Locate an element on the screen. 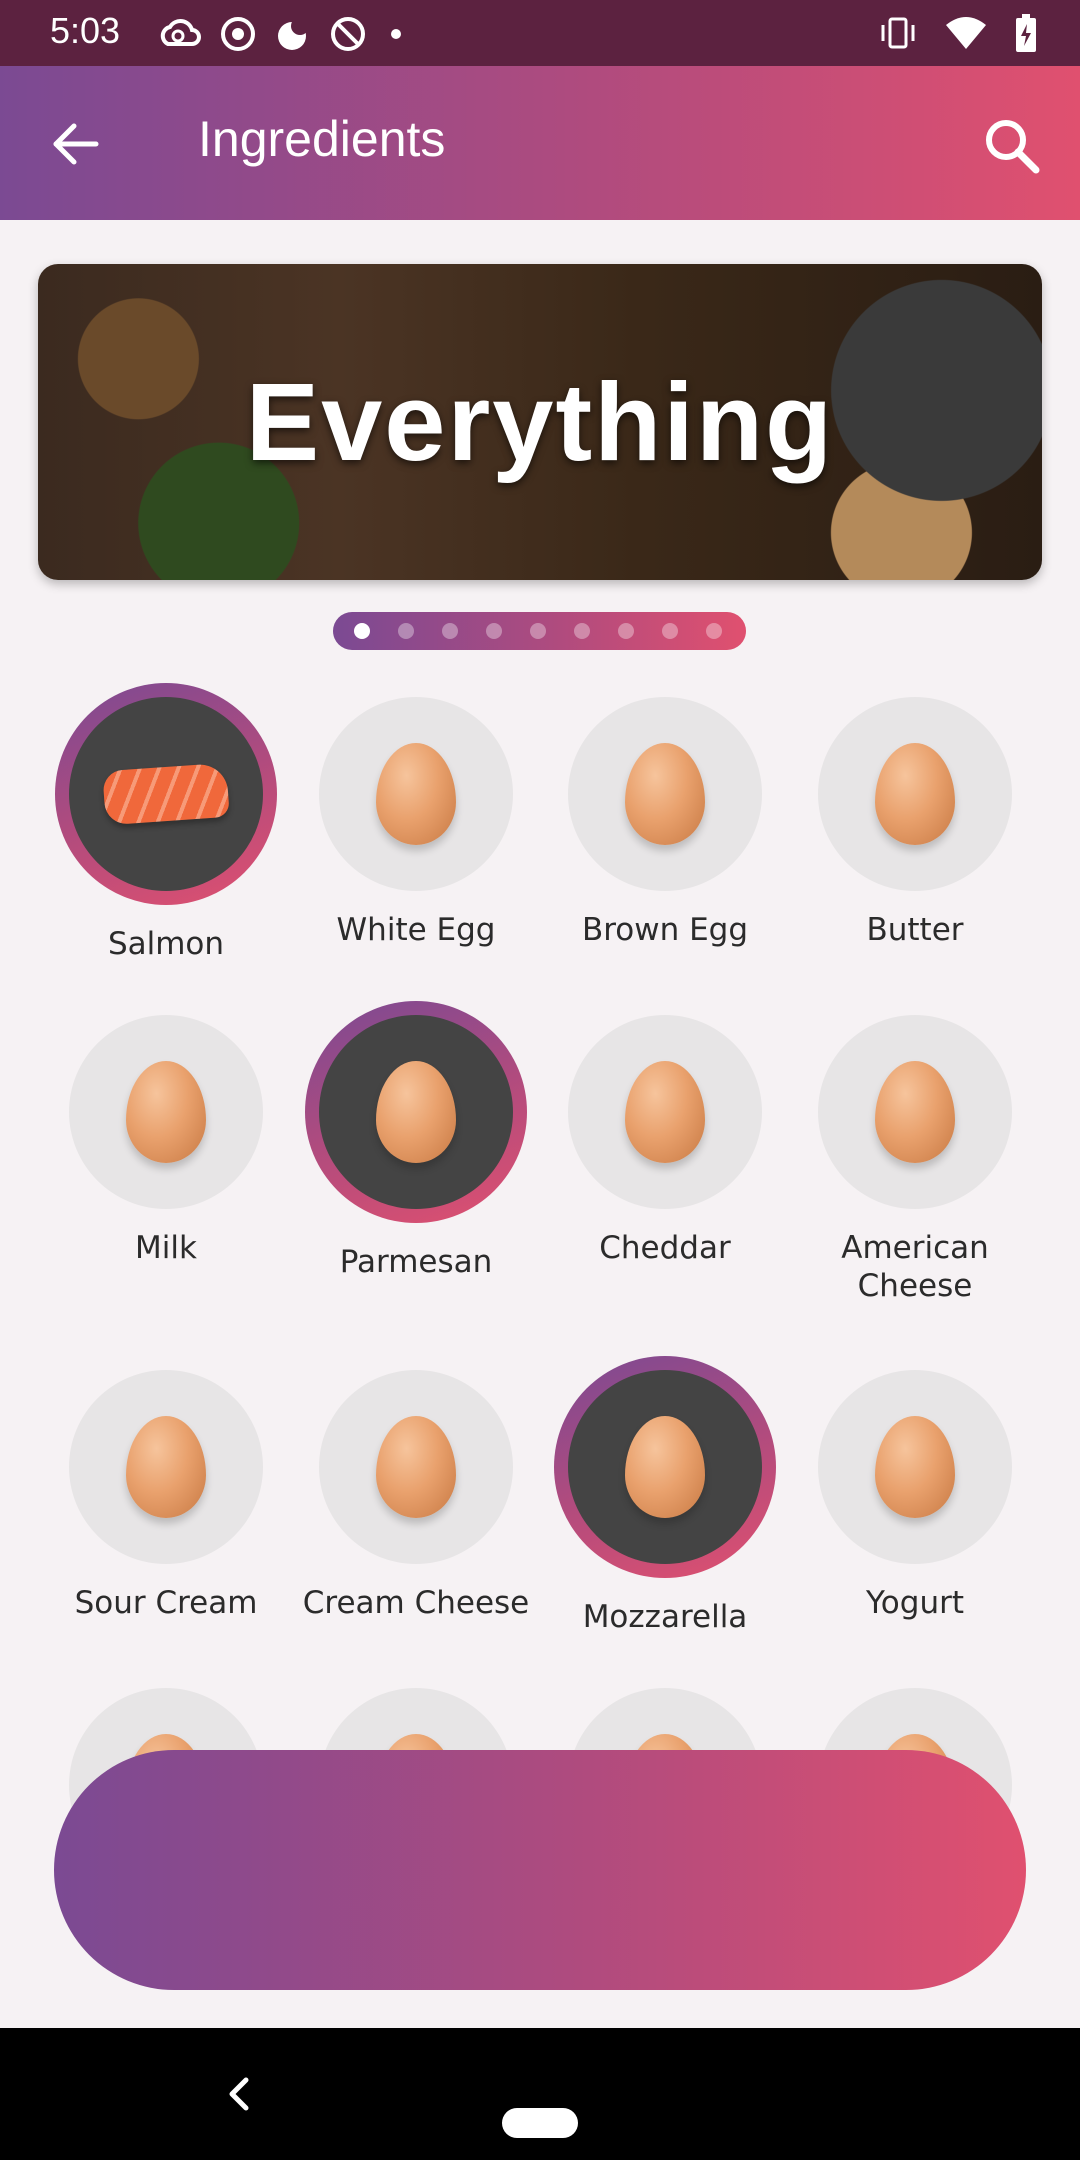 This screenshot has width=1080, height=2160. ingredient-item-brown-egg: Brown Egg is located at coordinates (665, 816).